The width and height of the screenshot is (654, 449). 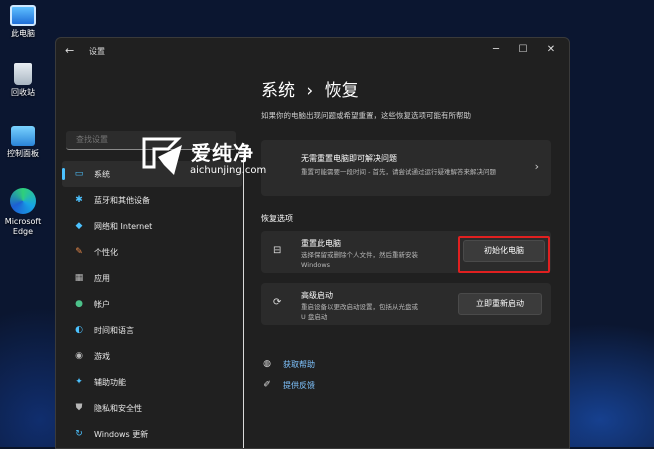 What do you see at coordinates (523, 50) in the screenshot?
I see `maximize-button: ☐` at bounding box center [523, 50].